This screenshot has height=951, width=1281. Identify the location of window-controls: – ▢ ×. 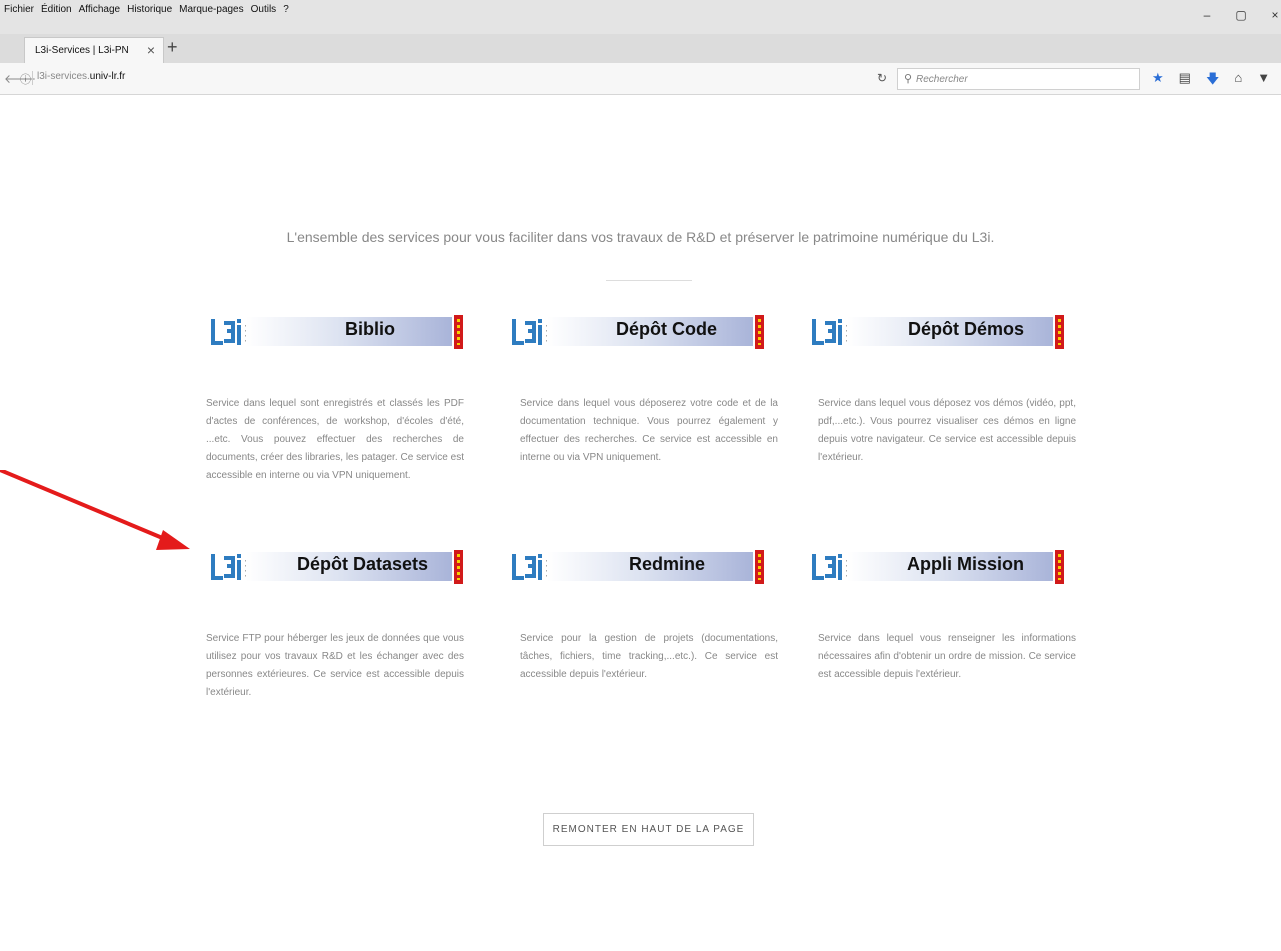
(1241, 15).